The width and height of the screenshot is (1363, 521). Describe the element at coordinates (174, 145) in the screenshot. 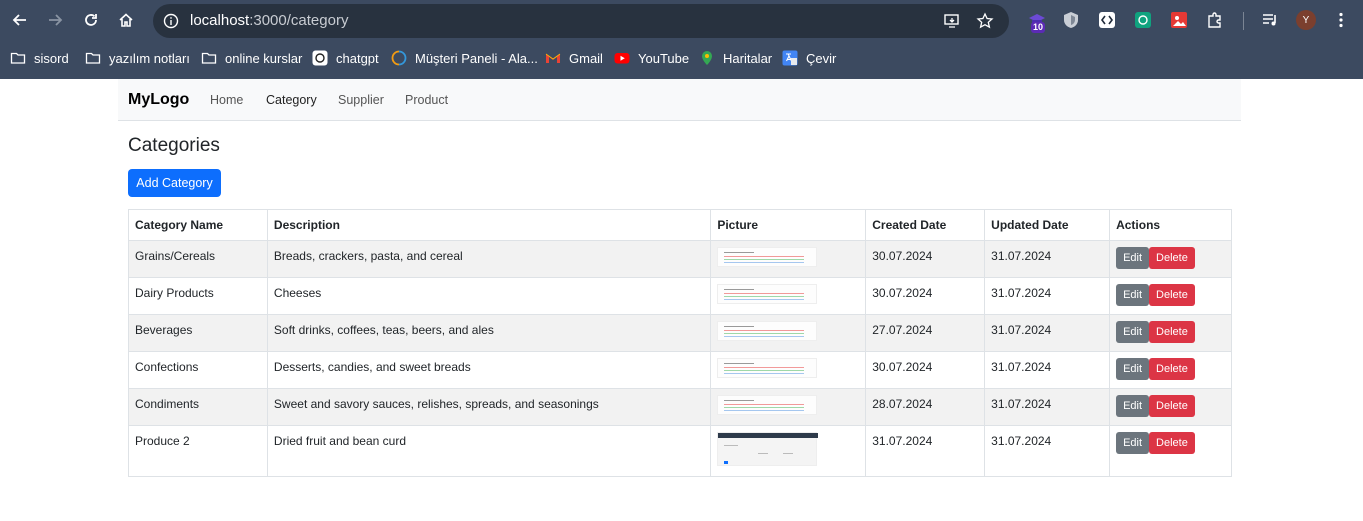

I see `page-title: Categories` at that location.